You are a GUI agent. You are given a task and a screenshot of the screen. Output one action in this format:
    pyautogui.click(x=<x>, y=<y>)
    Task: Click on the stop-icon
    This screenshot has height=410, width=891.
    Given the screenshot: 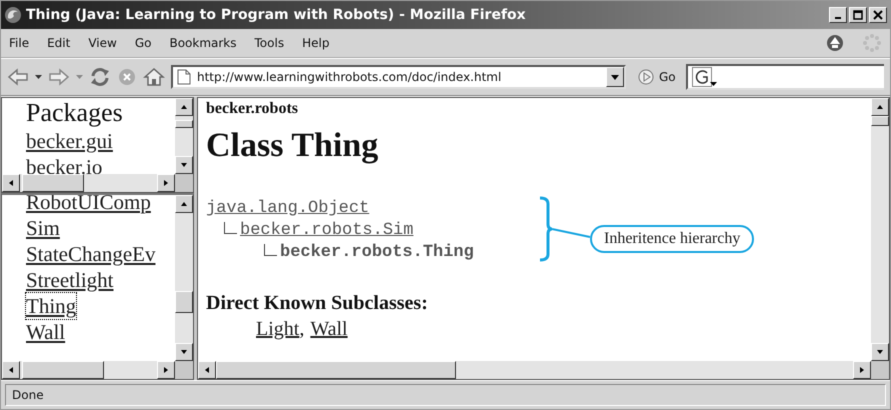 What is the action you would take?
    pyautogui.click(x=127, y=77)
    